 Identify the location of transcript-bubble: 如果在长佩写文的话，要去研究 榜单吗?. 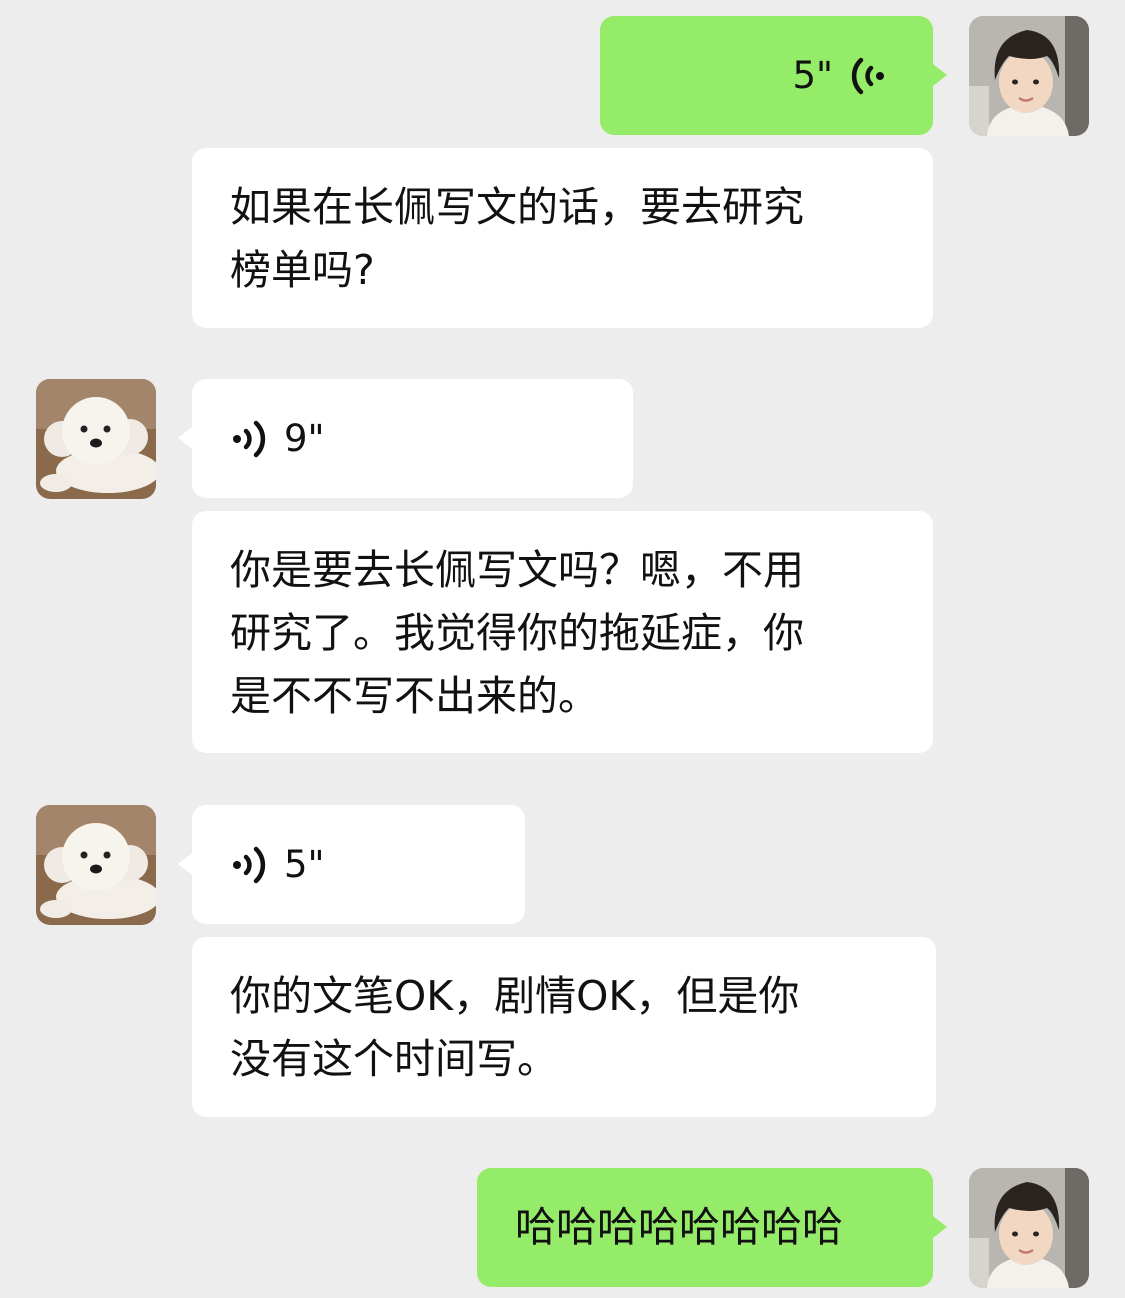
(562, 238).